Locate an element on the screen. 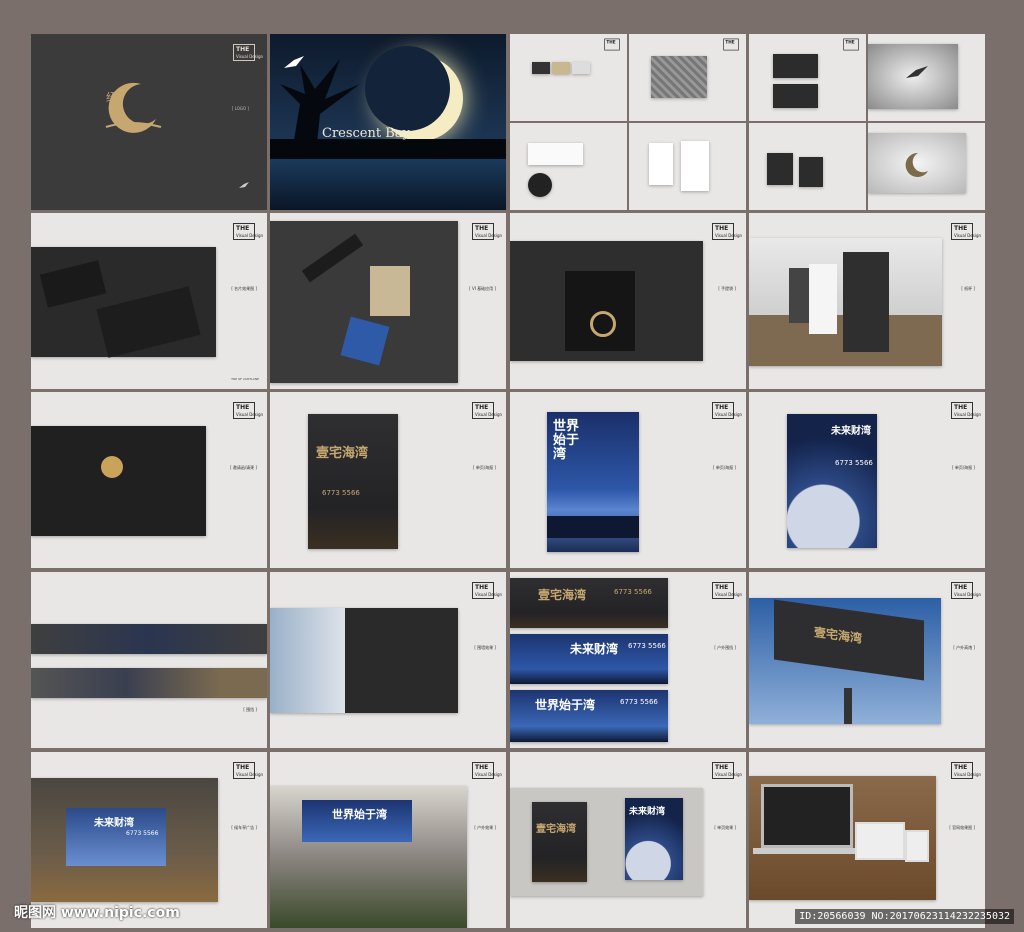  banner-panel: [ 围挡 ] is located at coordinates (149, 660).